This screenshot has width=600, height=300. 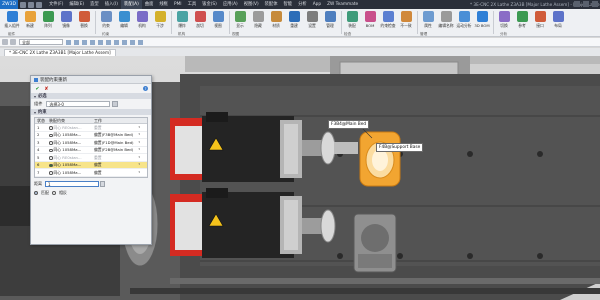 I want to click on menu-item: 装配(A), so click(x=131, y=4).